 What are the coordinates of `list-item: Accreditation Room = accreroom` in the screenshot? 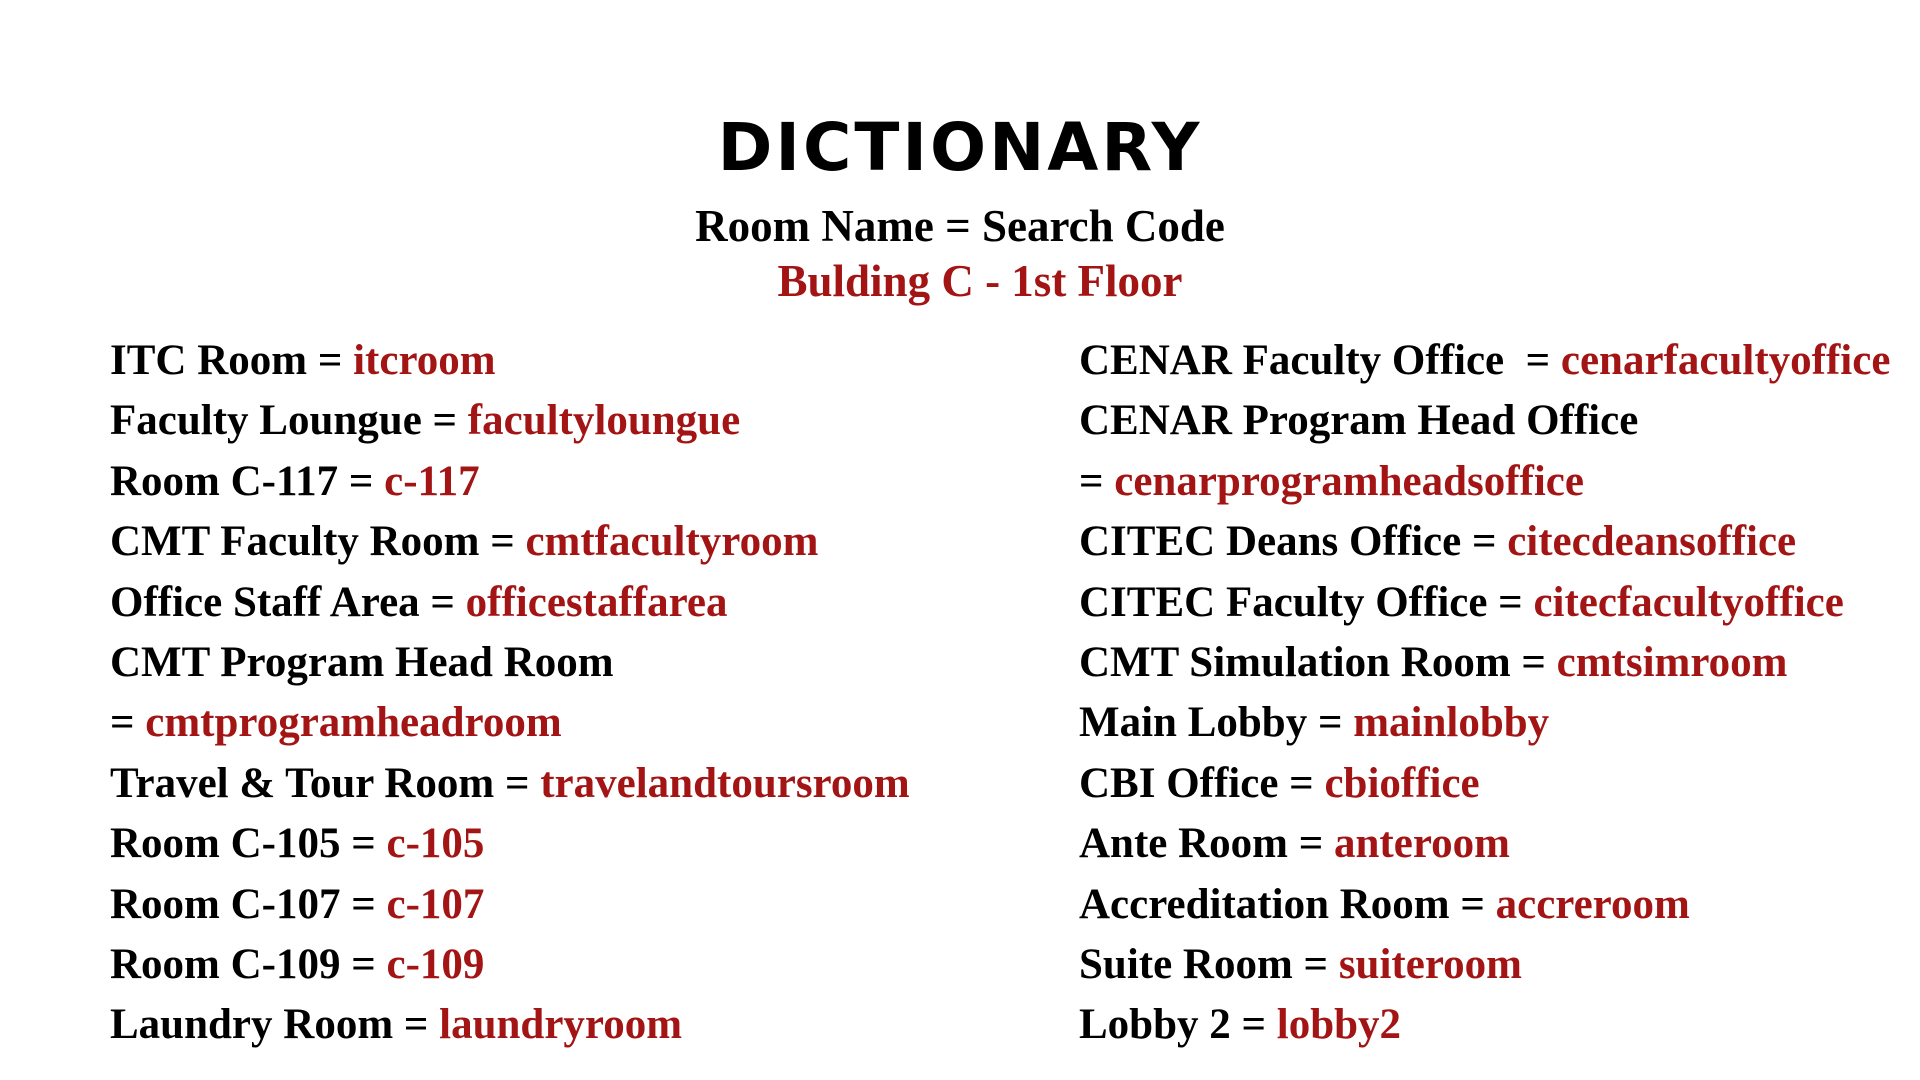 It's located at (1484, 905).